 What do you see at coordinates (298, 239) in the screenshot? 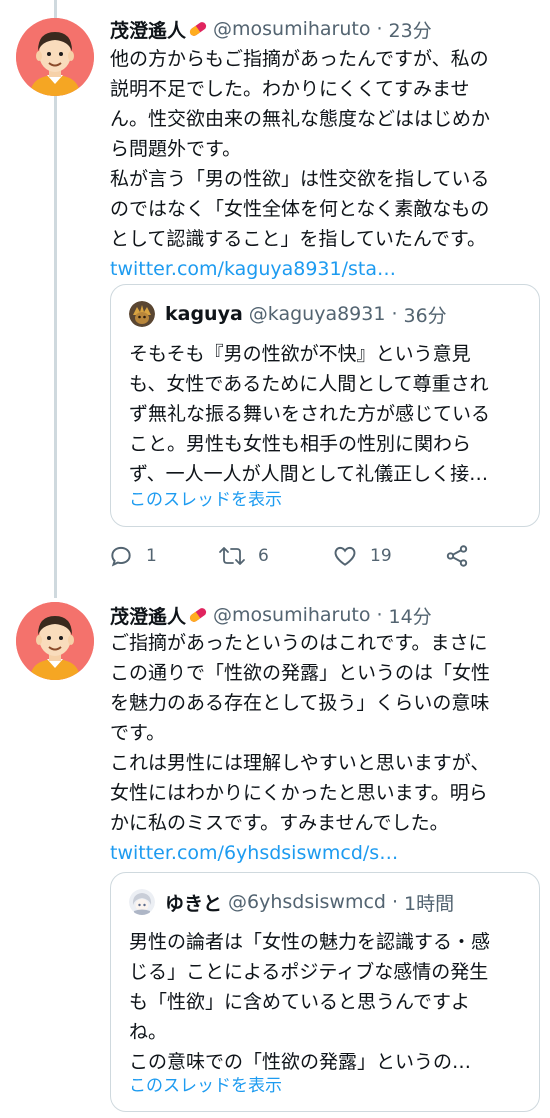
I see `tweet-text-line: として認識すること」を指していたんです。` at bounding box center [298, 239].